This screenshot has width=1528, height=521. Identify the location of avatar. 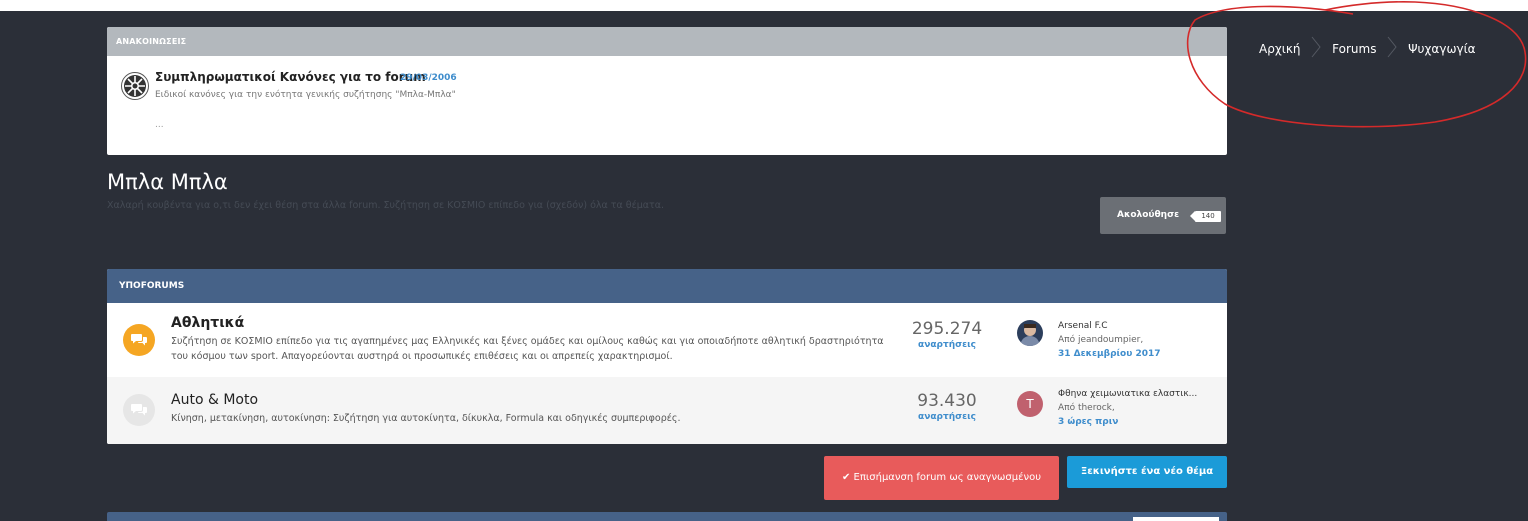
(1030, 333).